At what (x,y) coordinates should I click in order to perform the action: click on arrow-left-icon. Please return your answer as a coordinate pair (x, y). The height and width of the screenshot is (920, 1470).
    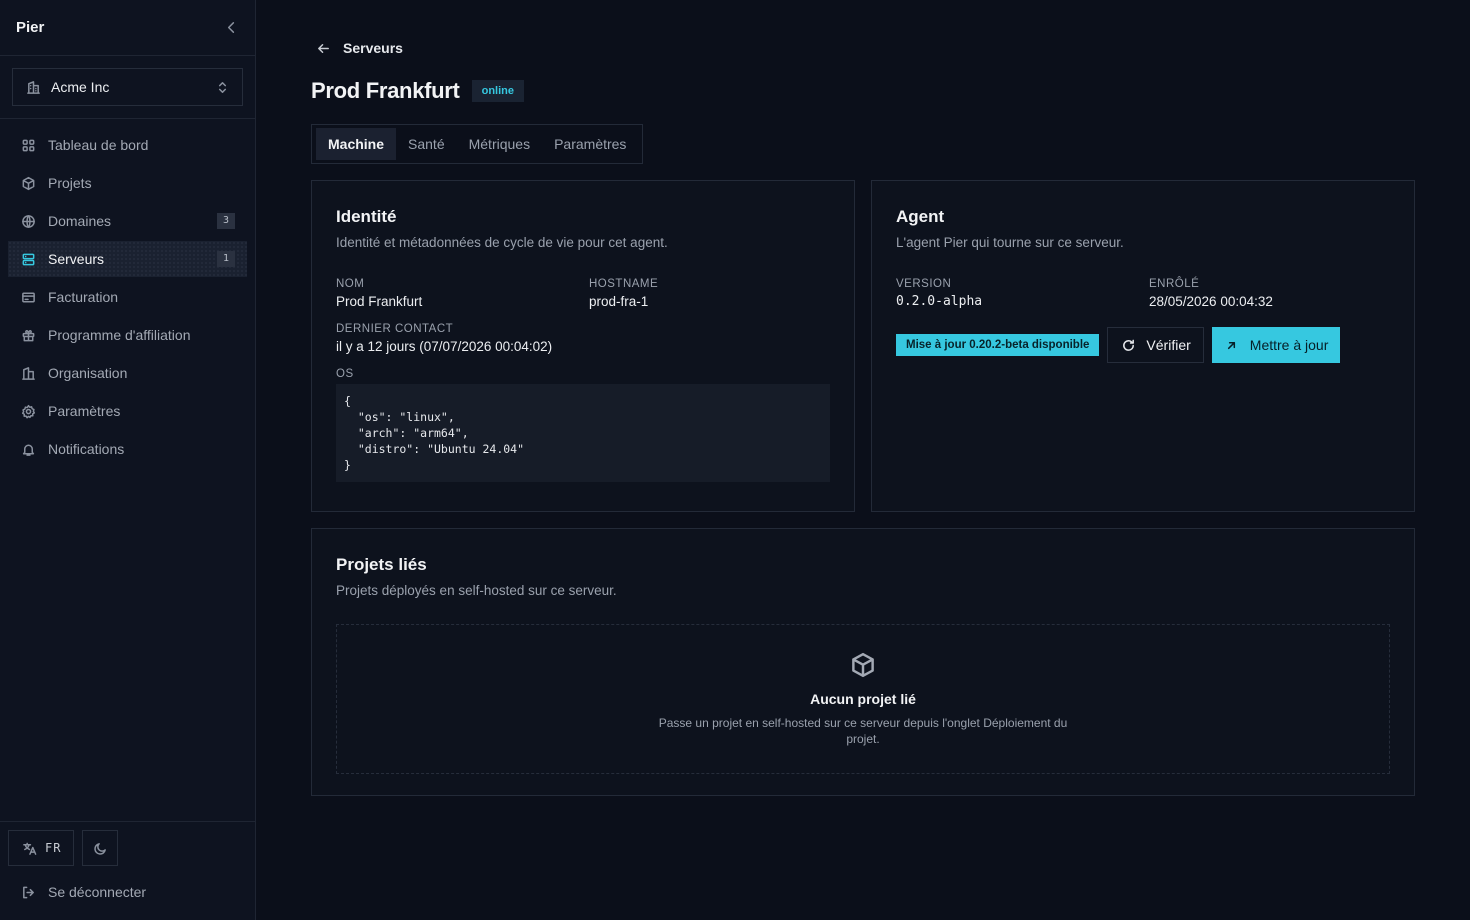
    Looking at the image, I should click on (323, 48).